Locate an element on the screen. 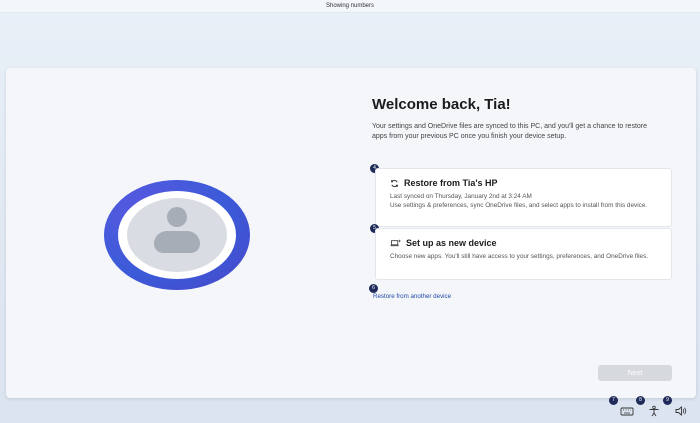 Image resolution: width=700 pixels, height=423 pixels. person-head-icon is located at coordinates (177, 217).